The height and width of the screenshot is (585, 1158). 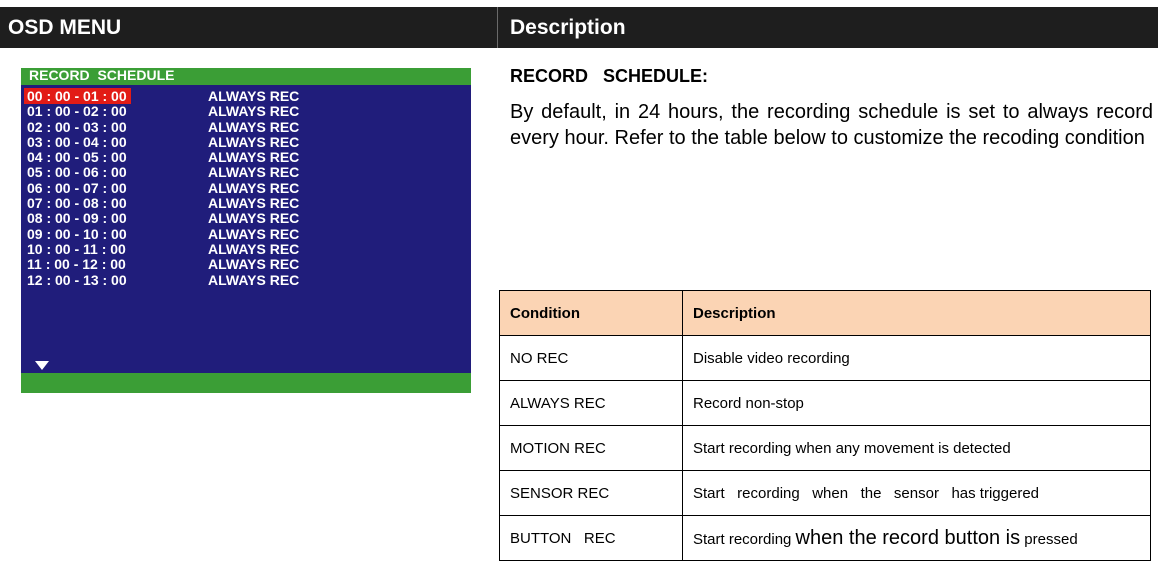 What do you see at coordinates (77, 157) in the screenshot?
I see `schedule-time-slot: 04 : 00 - 05 : 00` at bounding box center [77, 157].